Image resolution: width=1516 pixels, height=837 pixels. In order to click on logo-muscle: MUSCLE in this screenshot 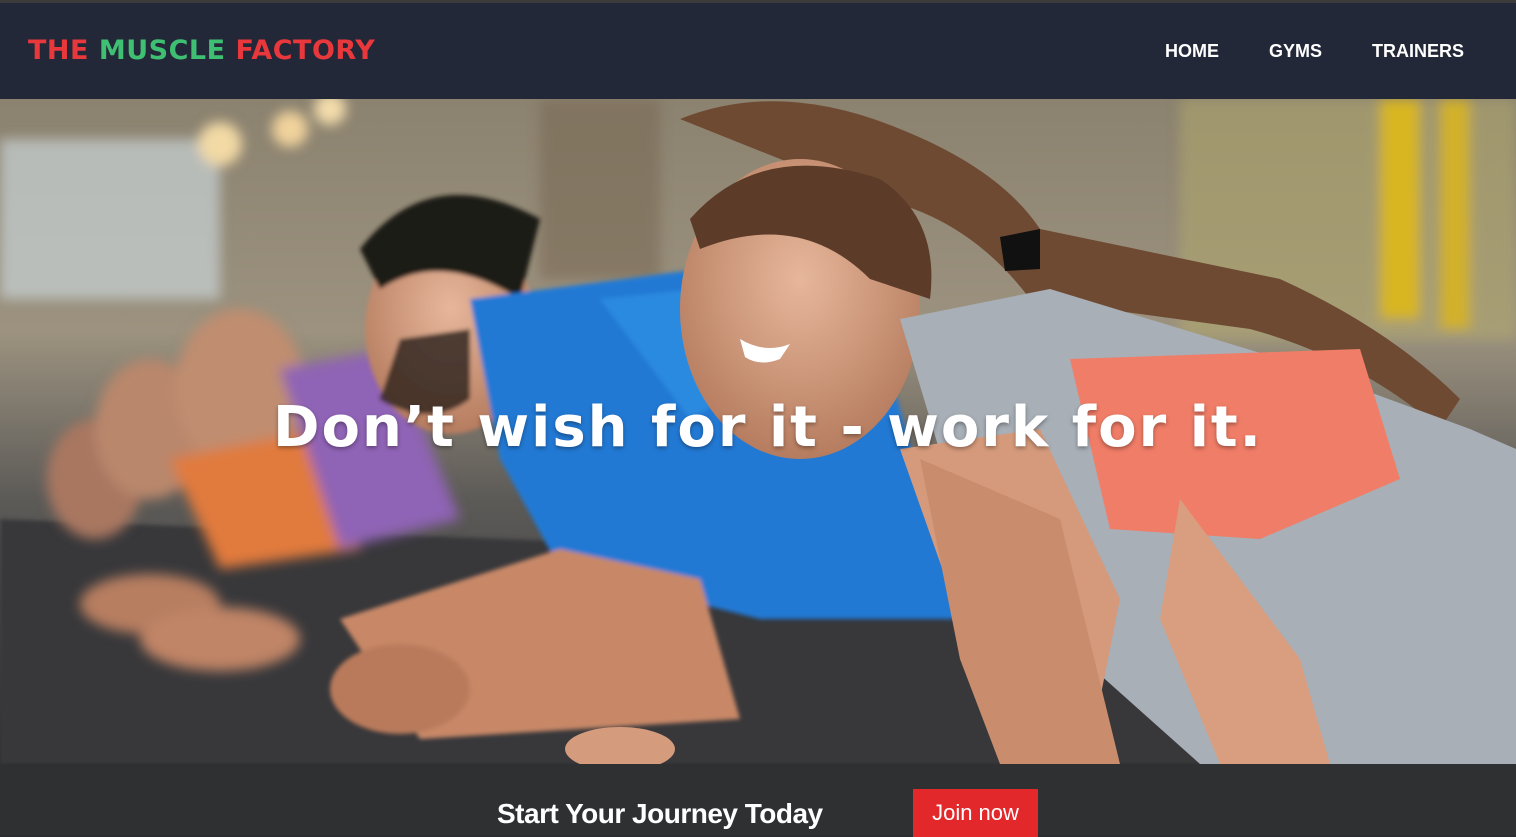, I will do `click(167, 50)`.